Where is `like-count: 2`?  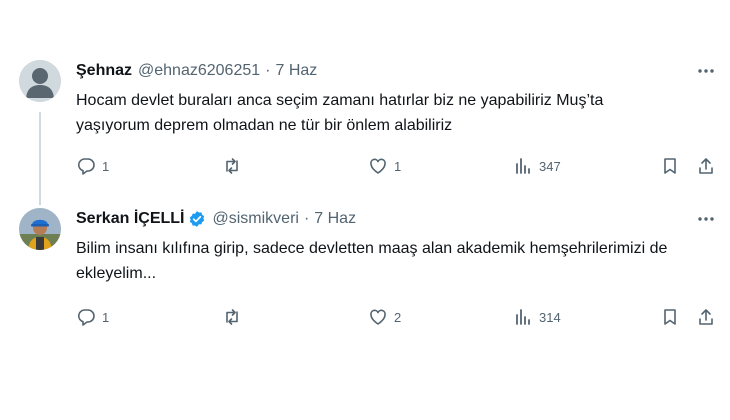
like-count: 2 is located at coordinates (398, 317).